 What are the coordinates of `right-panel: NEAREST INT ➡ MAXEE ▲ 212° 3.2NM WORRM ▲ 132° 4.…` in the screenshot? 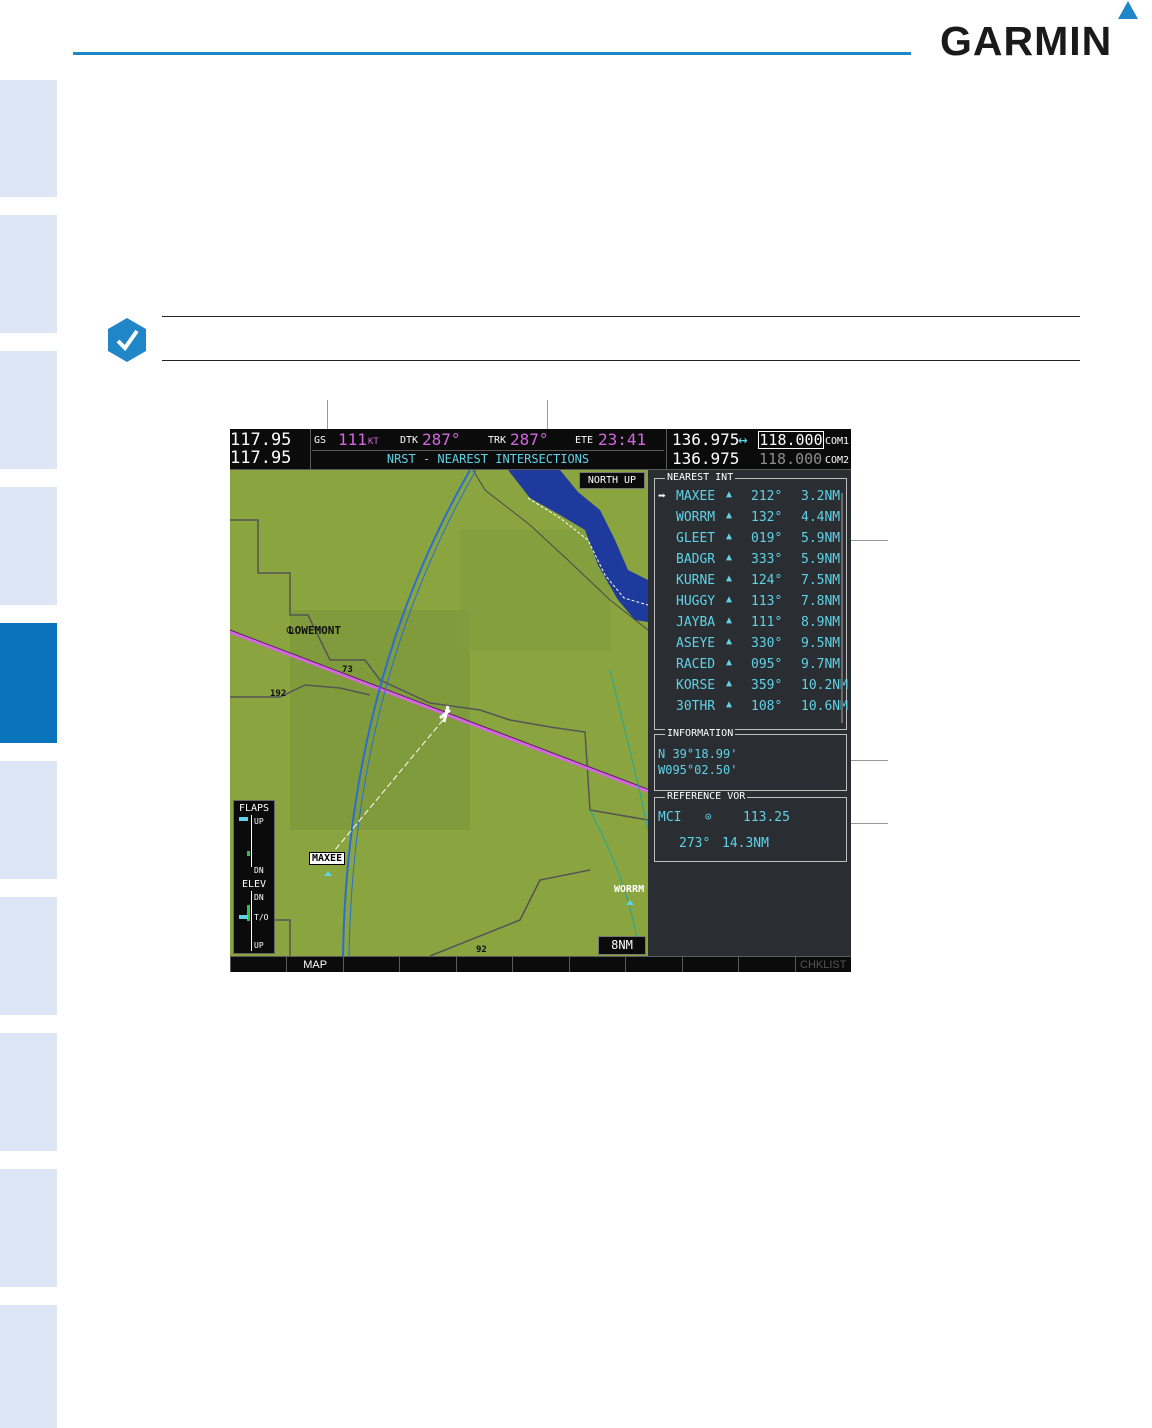 It's located at (749, 713).